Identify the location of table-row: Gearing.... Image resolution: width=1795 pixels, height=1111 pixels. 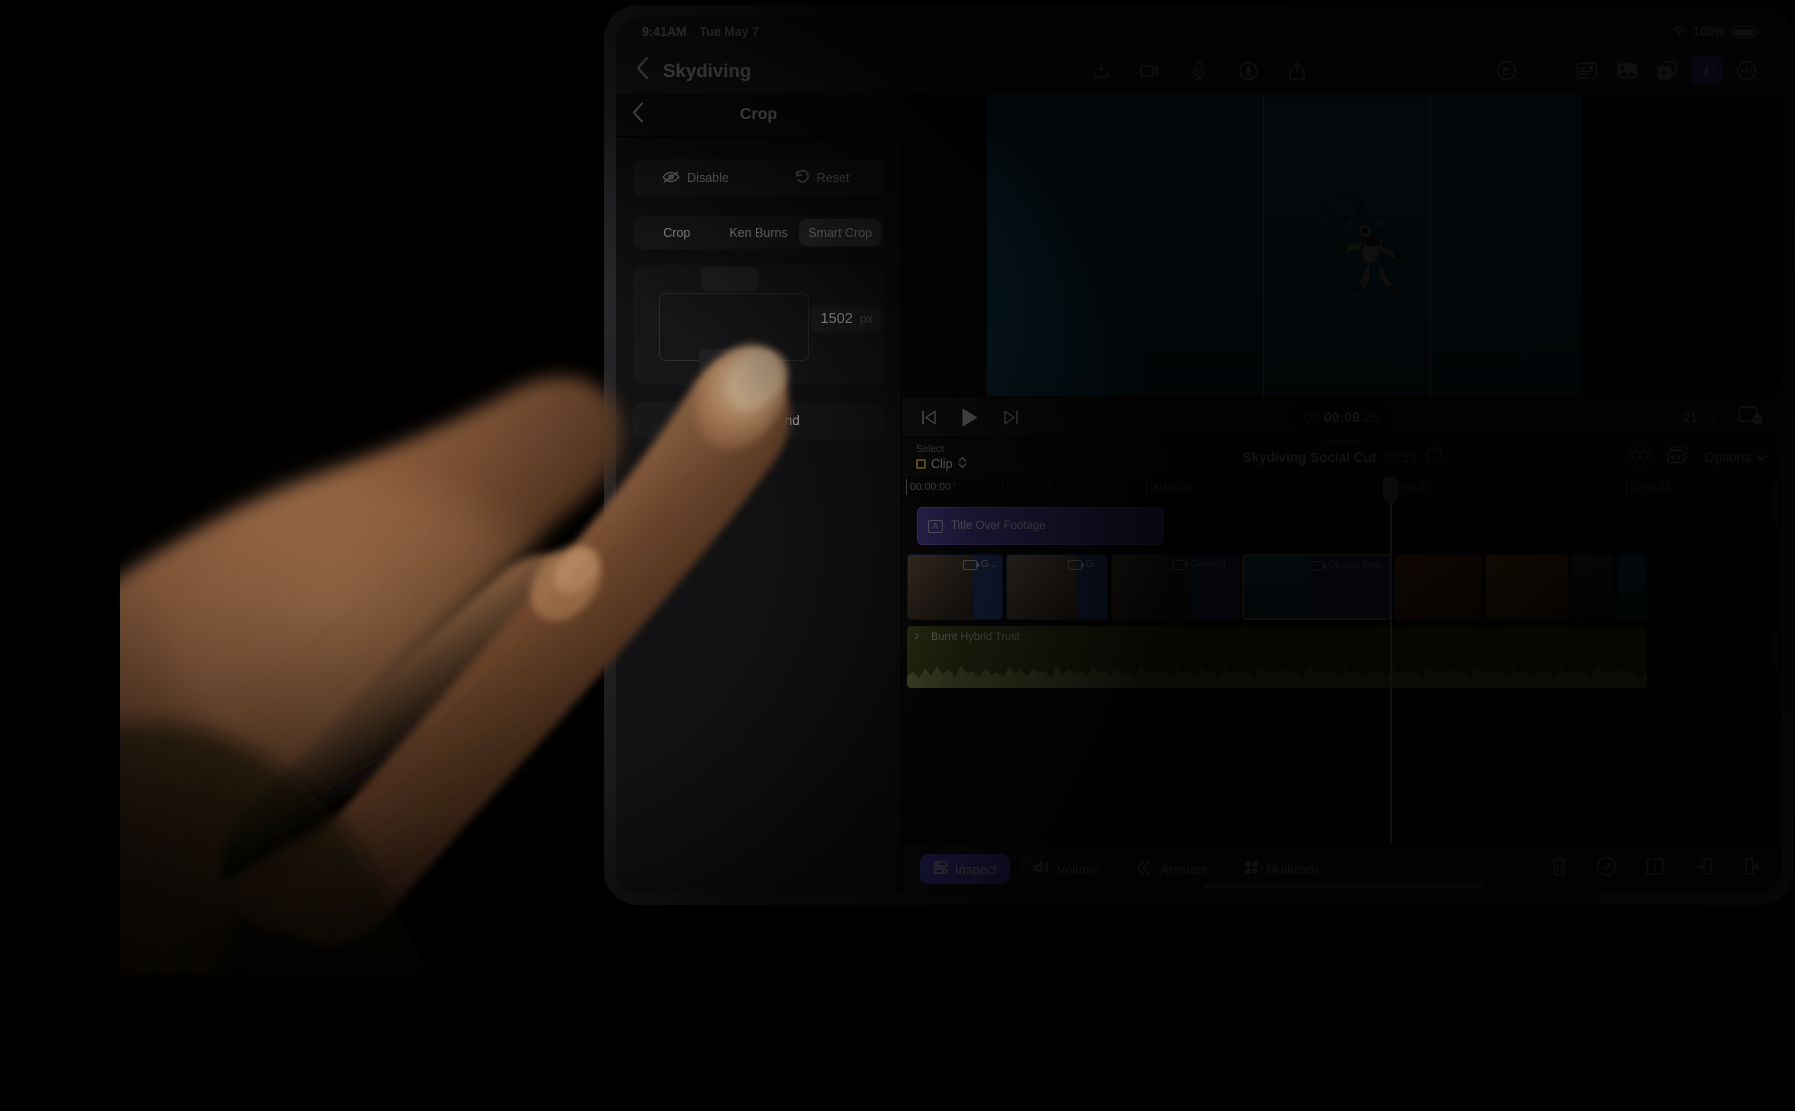
(1175, 587).